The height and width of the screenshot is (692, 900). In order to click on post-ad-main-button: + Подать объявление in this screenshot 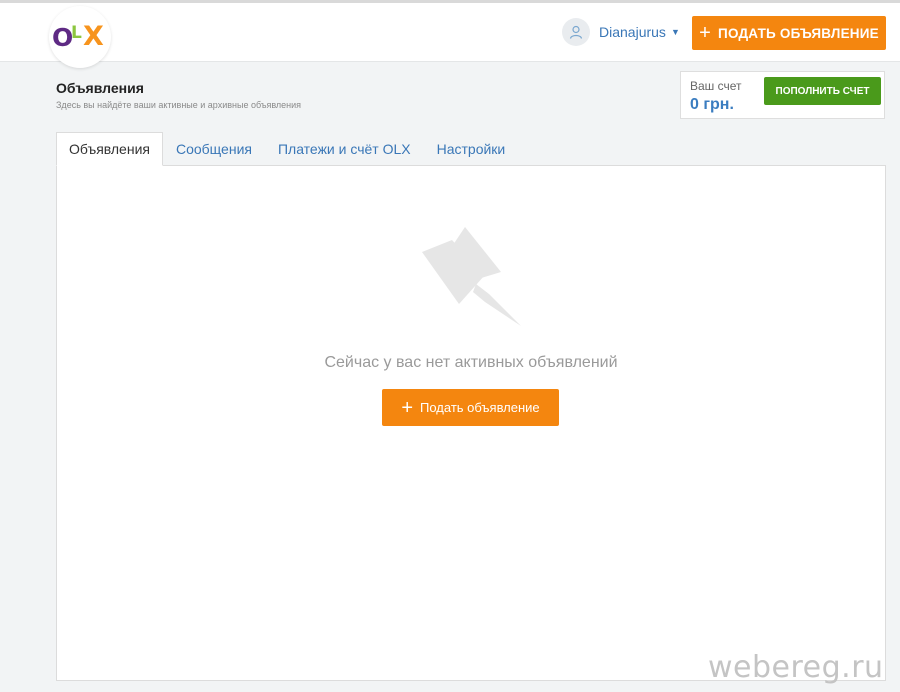, I will do `click(470, 407)`.